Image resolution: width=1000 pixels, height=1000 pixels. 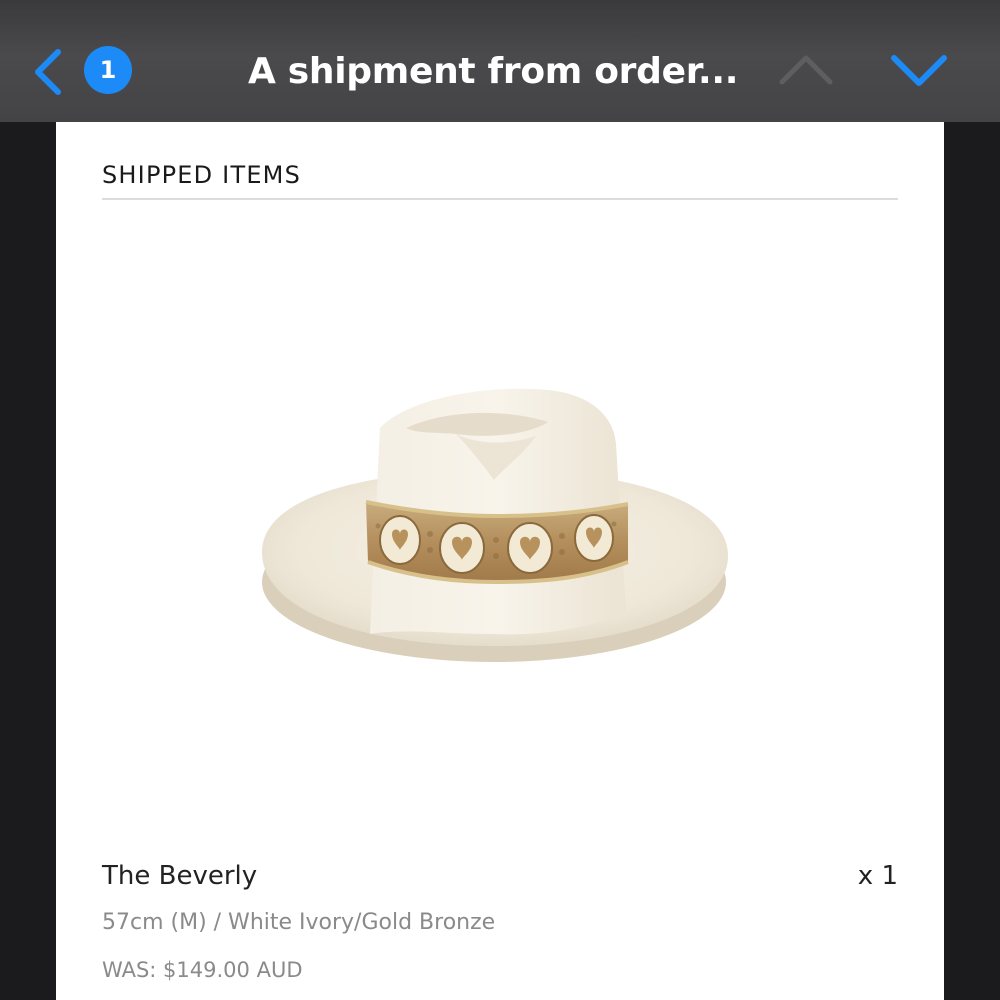 I want to click on chevron-up-icon, so click(x=806, y=70).